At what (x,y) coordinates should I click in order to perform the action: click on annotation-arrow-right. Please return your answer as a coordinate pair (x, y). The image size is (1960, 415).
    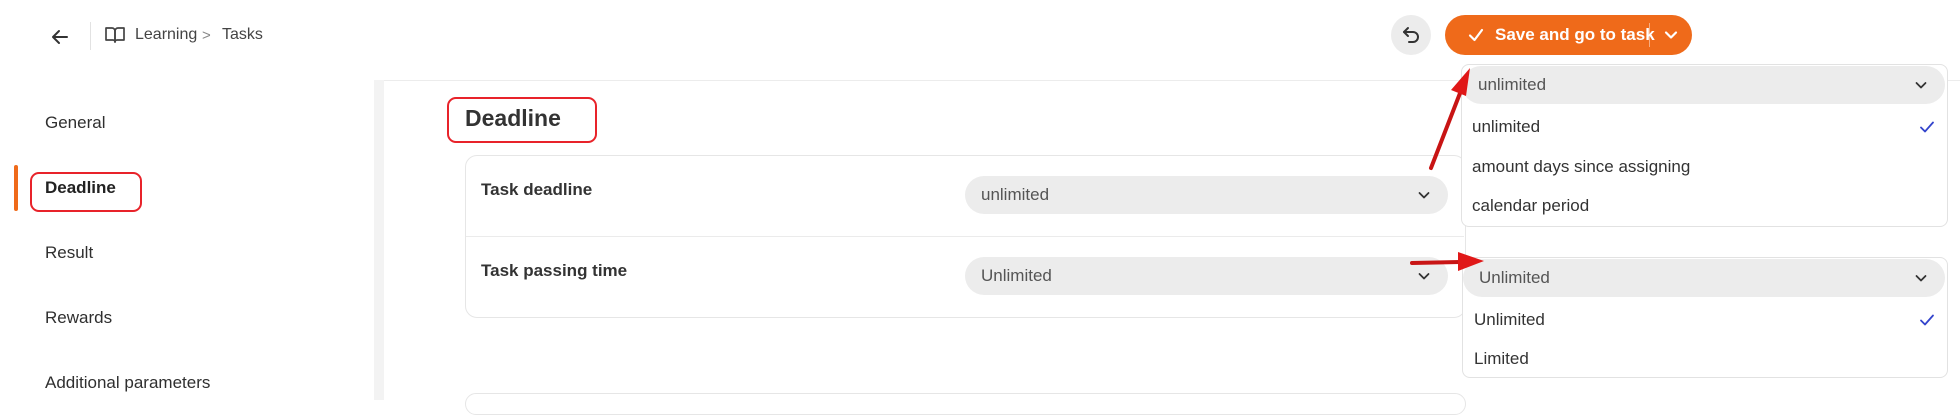
    Looking at the image, I should click on (1447, 261).